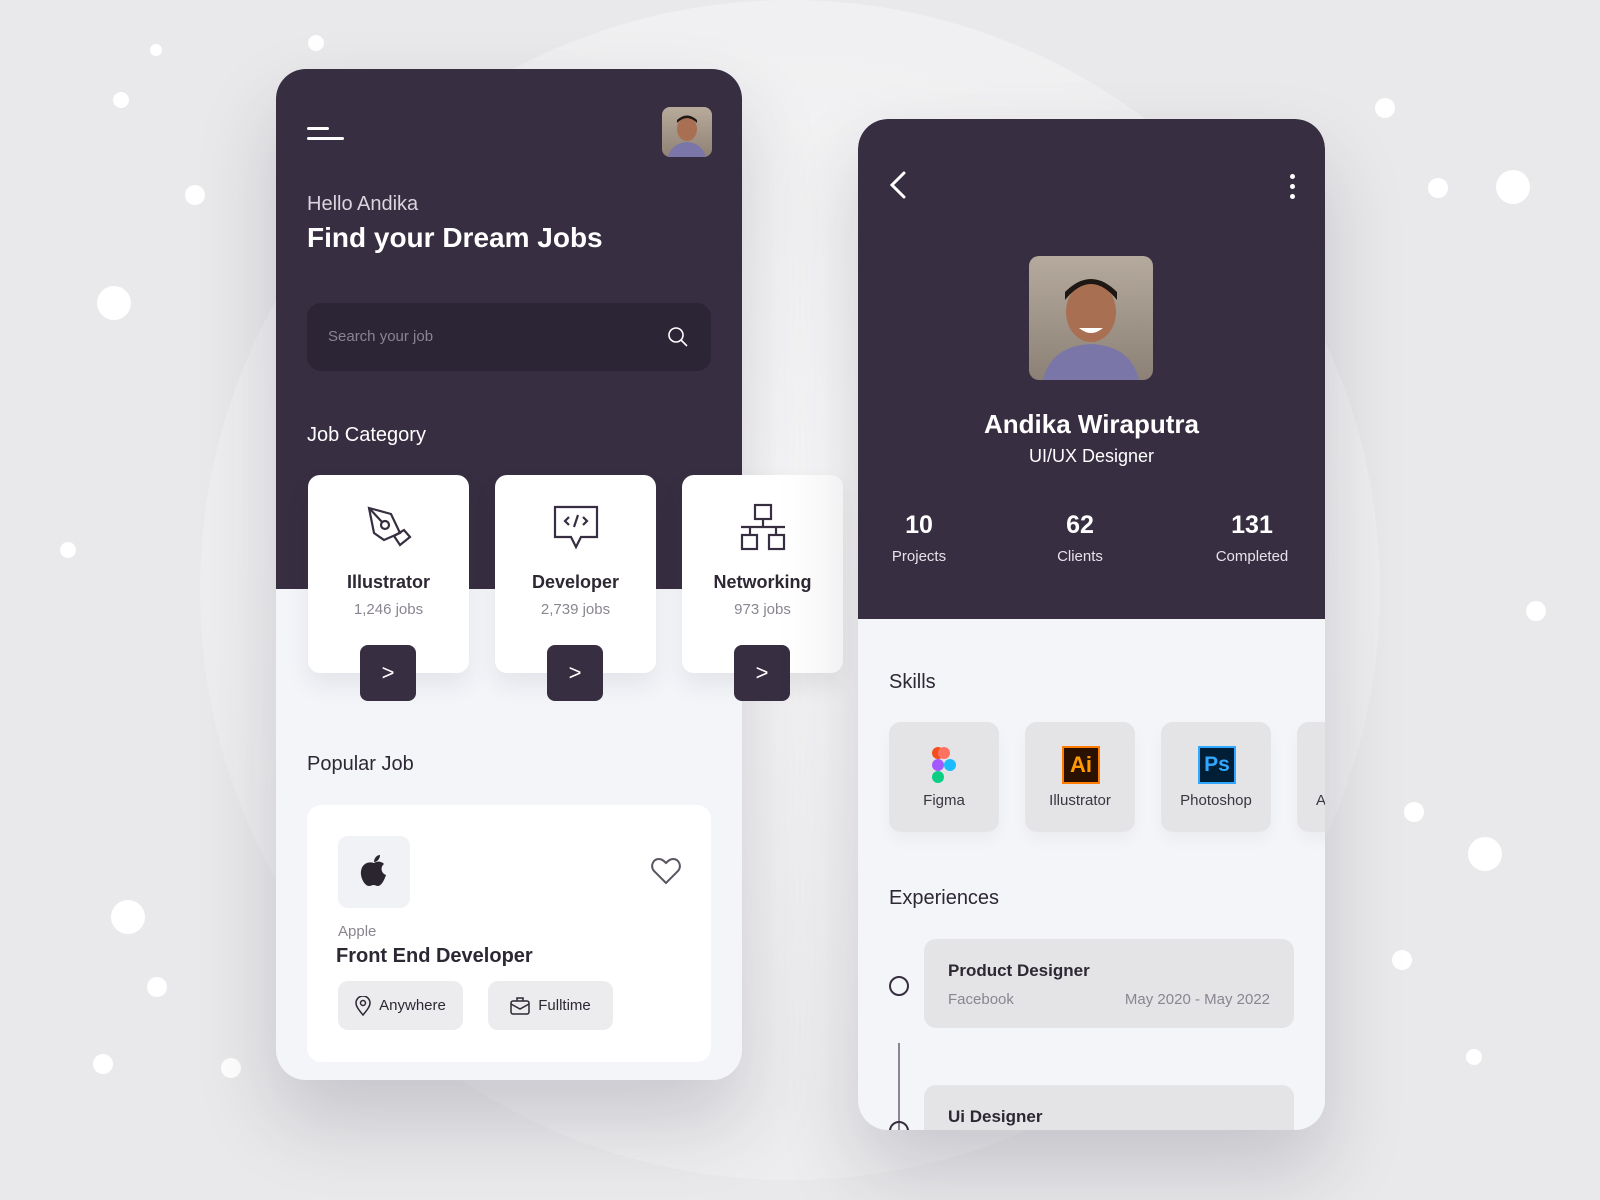 Image resolution: width=1600 pixels, height=1200 pixels. What do you see at coordinates (509, 337) in the screenshot?
I see `search-input: Search your job` at bounding box center [509, 337].